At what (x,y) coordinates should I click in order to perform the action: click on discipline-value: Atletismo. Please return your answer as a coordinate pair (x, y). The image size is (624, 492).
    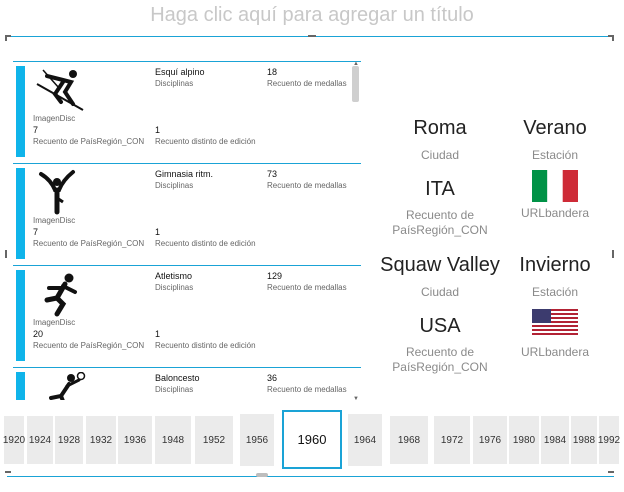
    Looking at the image, I should click on (174, 276).